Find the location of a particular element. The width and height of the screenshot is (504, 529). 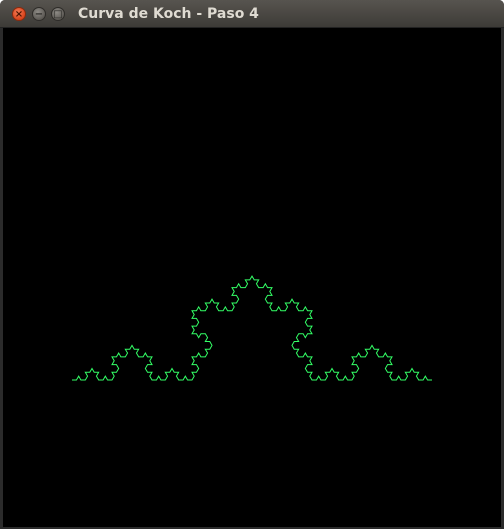

koch-curve is located at coordinates (252, 328).